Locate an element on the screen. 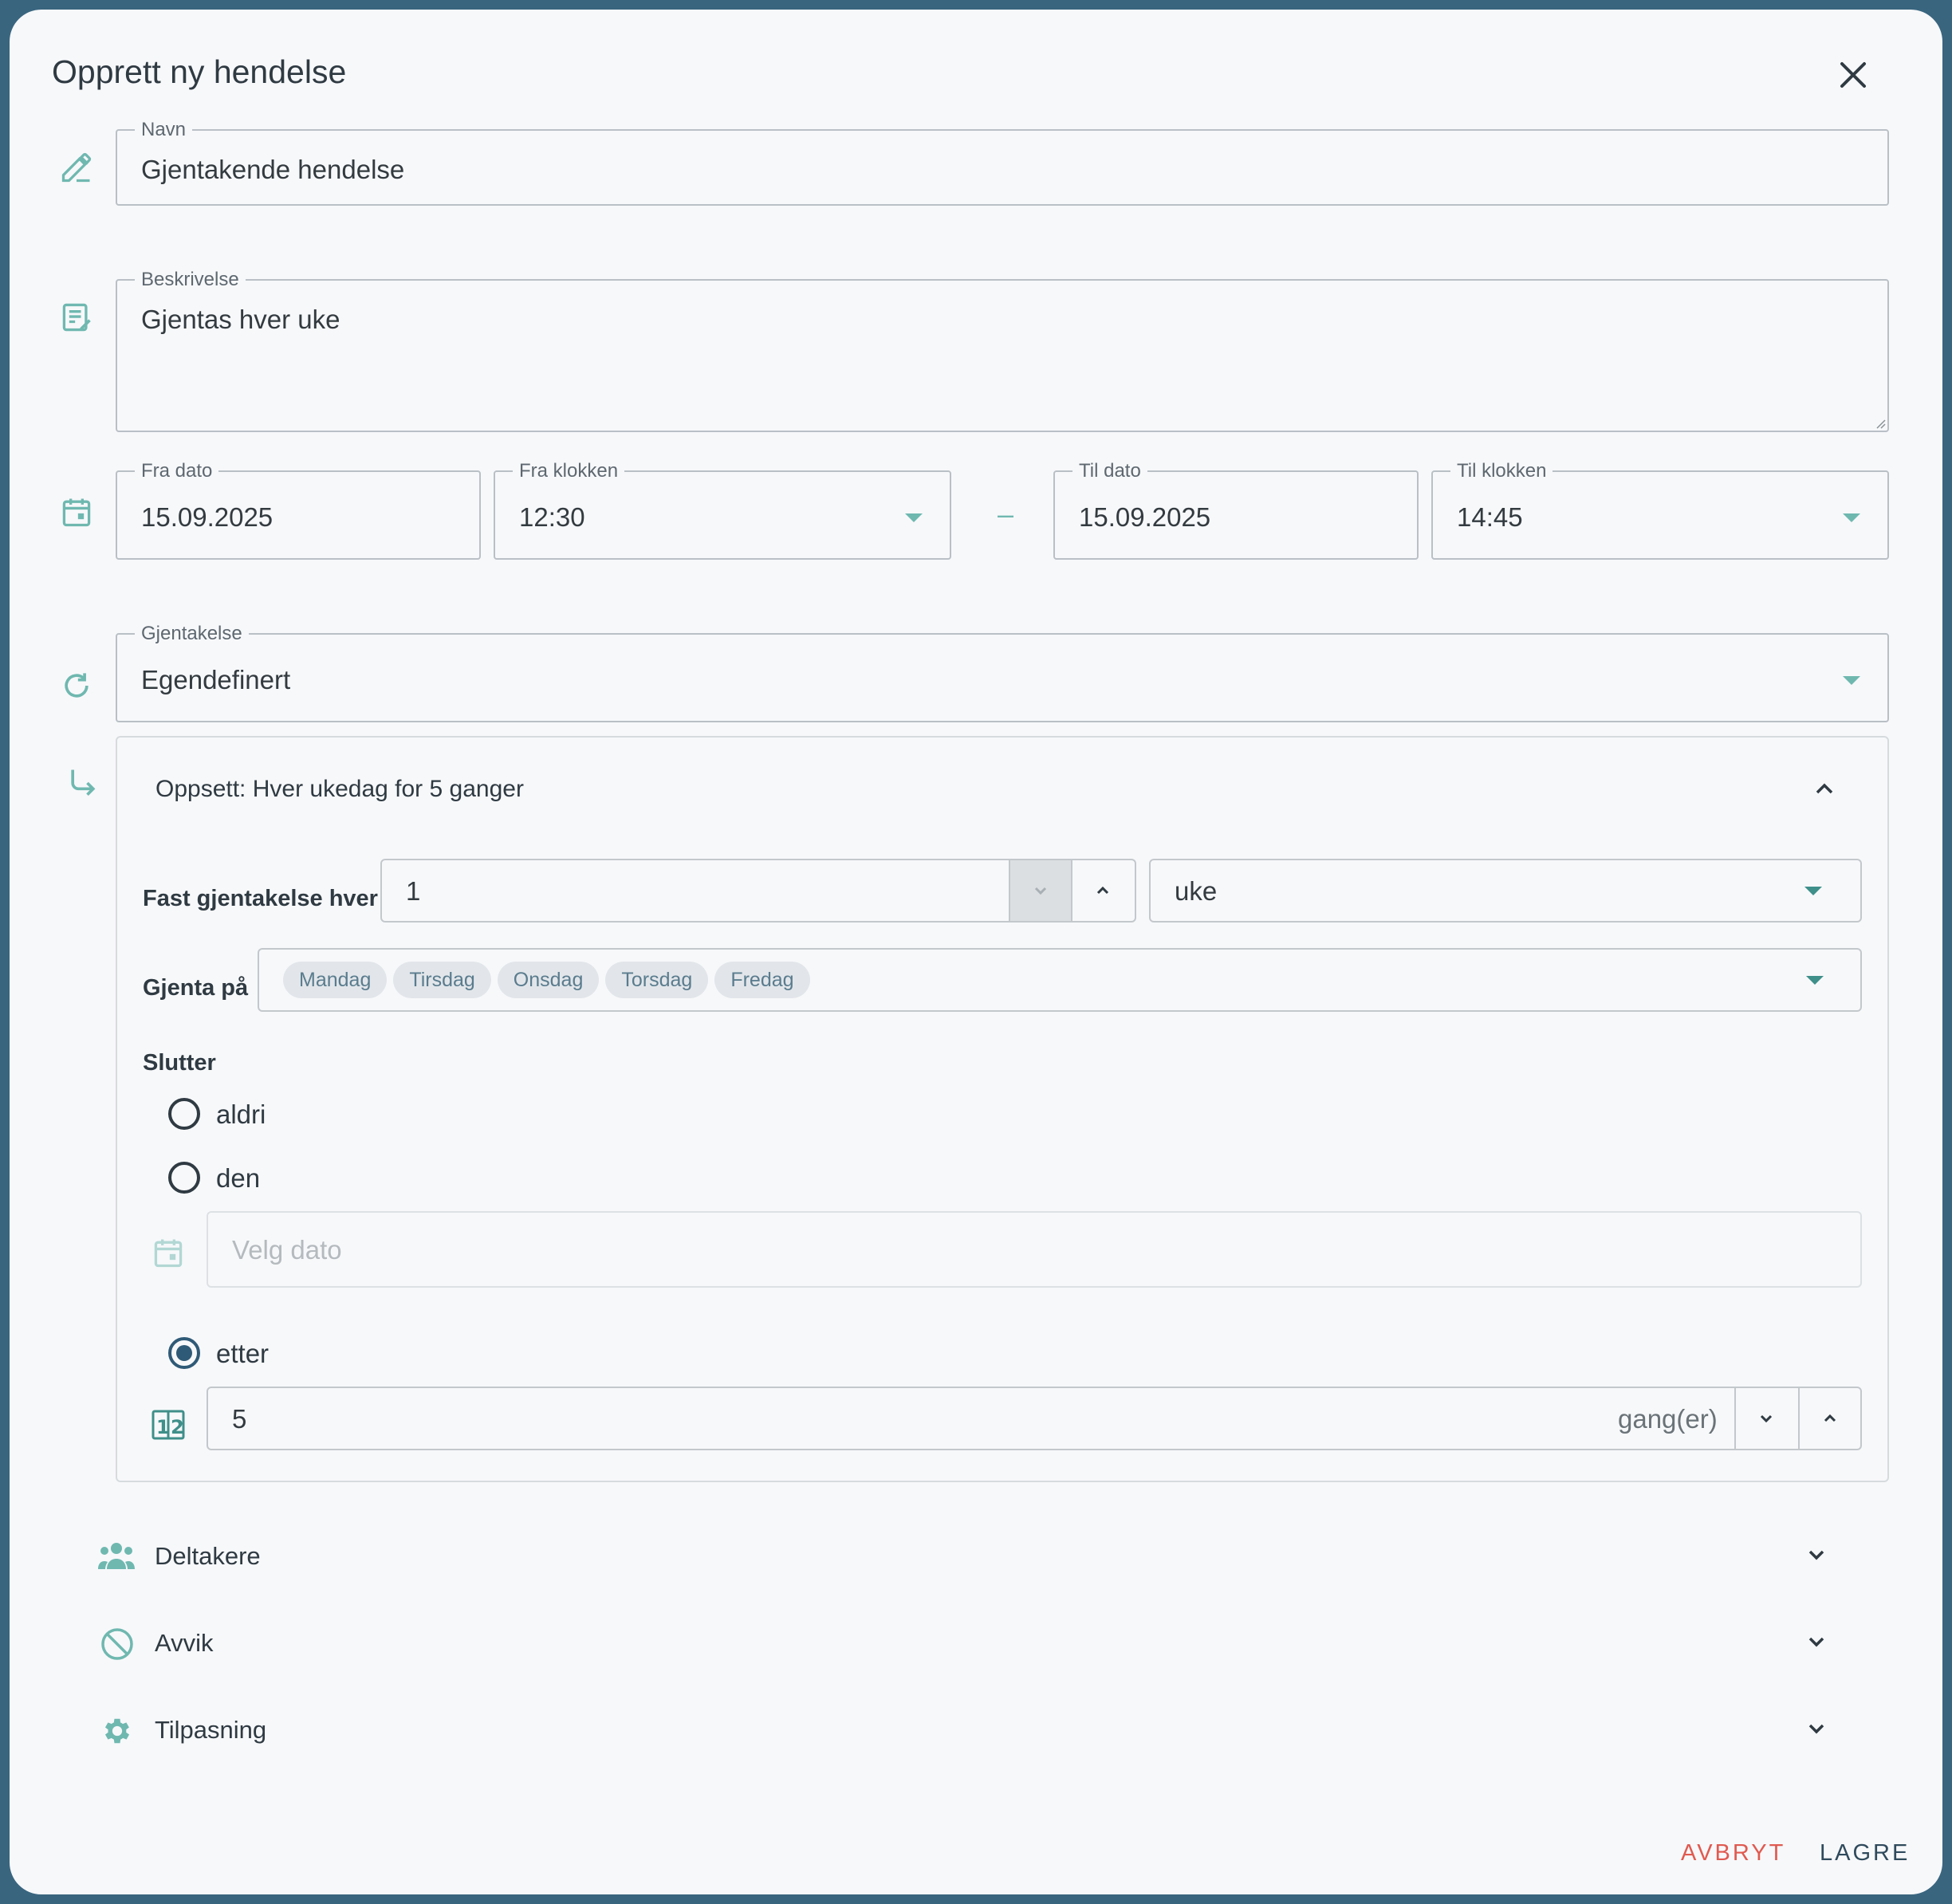 Image resolution: width=1952 pixels, height=1904 pixels. description-value: Gjentas hver uke is located at coordinates (241, 319).